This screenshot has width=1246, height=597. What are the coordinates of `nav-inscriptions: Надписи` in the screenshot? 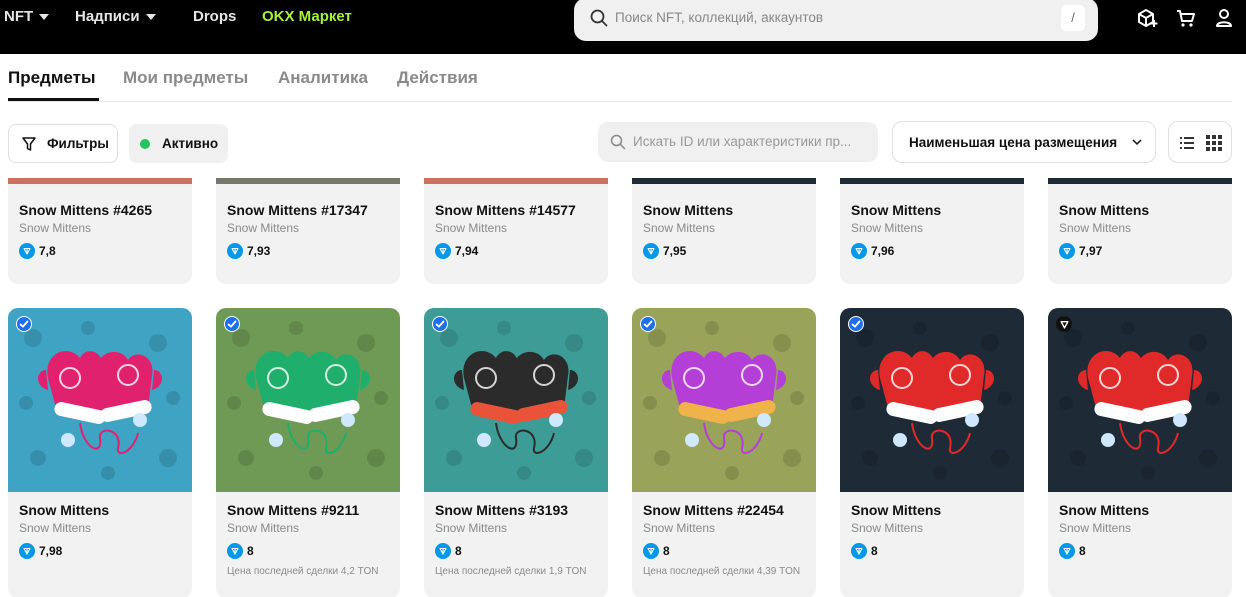 It's located at (115, 16).